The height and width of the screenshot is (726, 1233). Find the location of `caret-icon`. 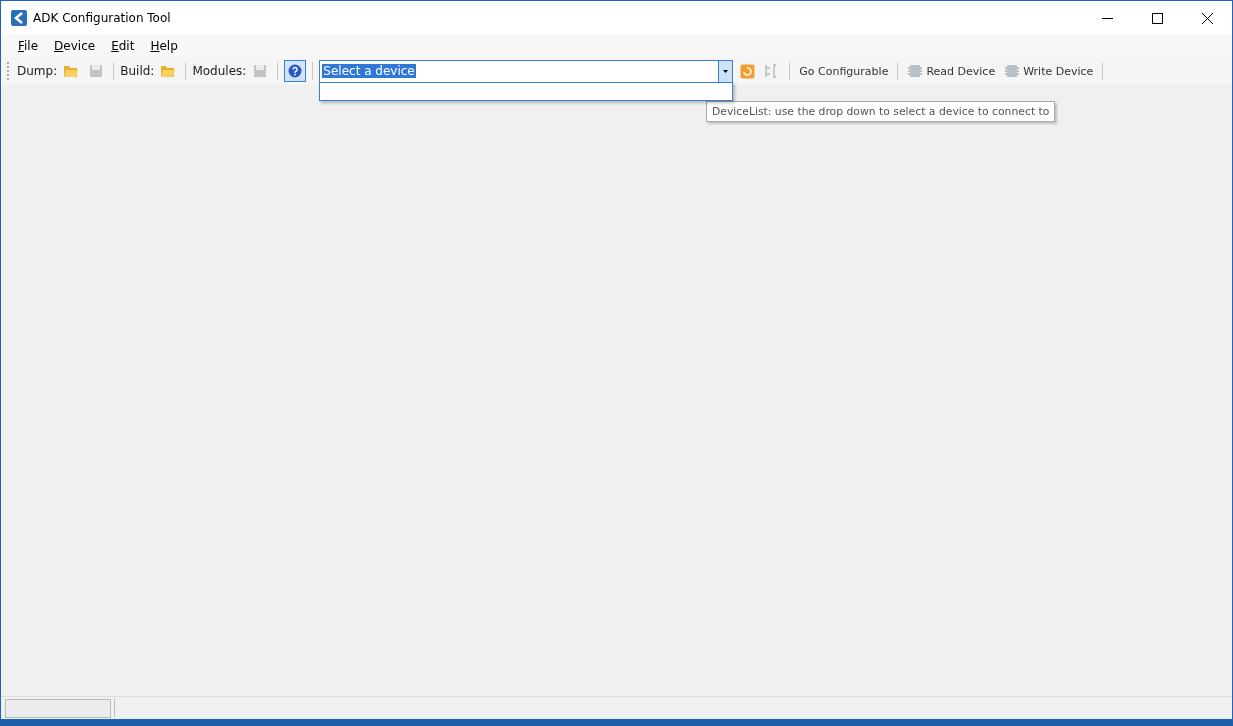

caret-icon is located at coordinates (726, 71).